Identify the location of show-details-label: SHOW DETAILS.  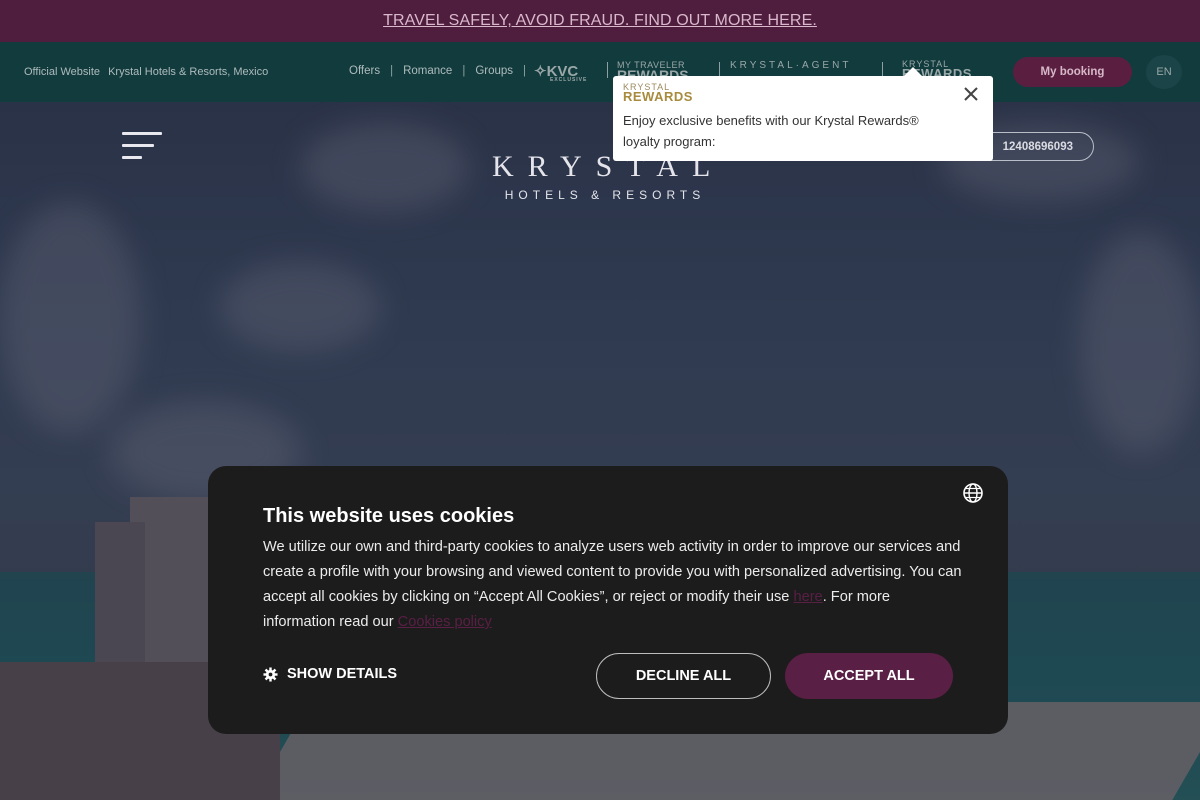
(342, 674).